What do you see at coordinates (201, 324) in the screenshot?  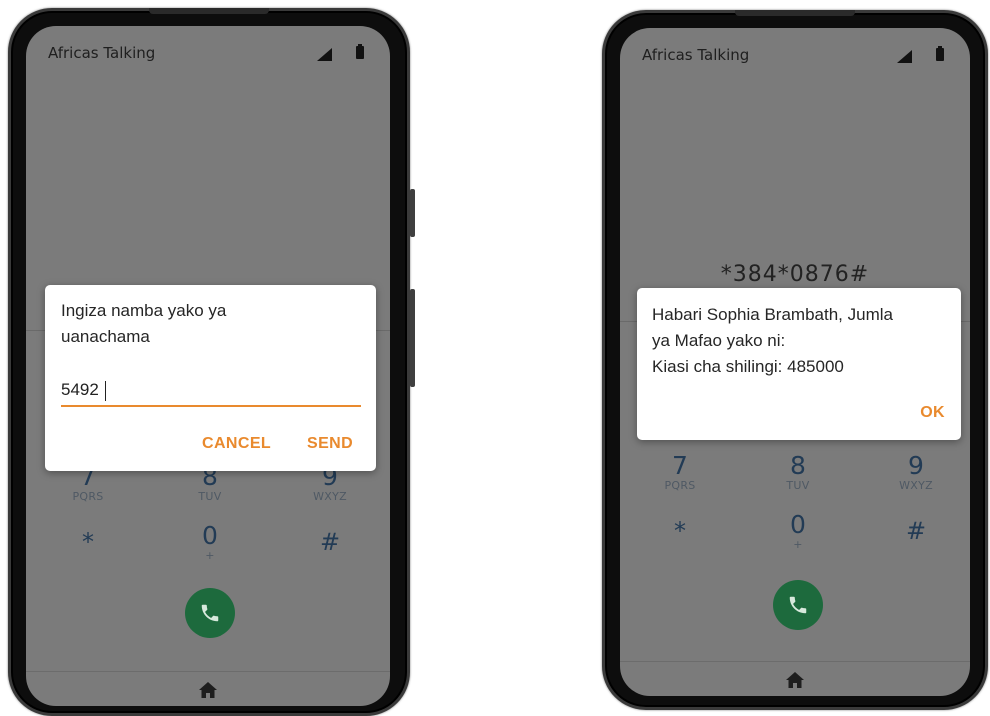 I see `dialog-prompt: Ingiza namba yako ya uanachama` at bounding box center [201, 324].